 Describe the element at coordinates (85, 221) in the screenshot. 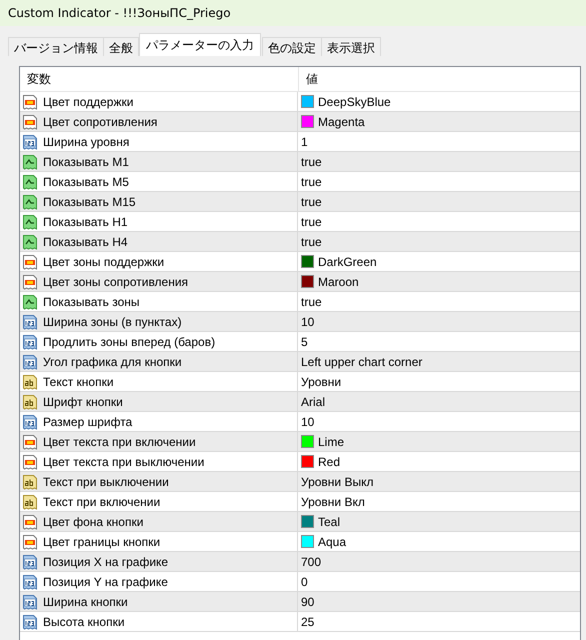

I see `parameter-name: Показывать H1` at that location.